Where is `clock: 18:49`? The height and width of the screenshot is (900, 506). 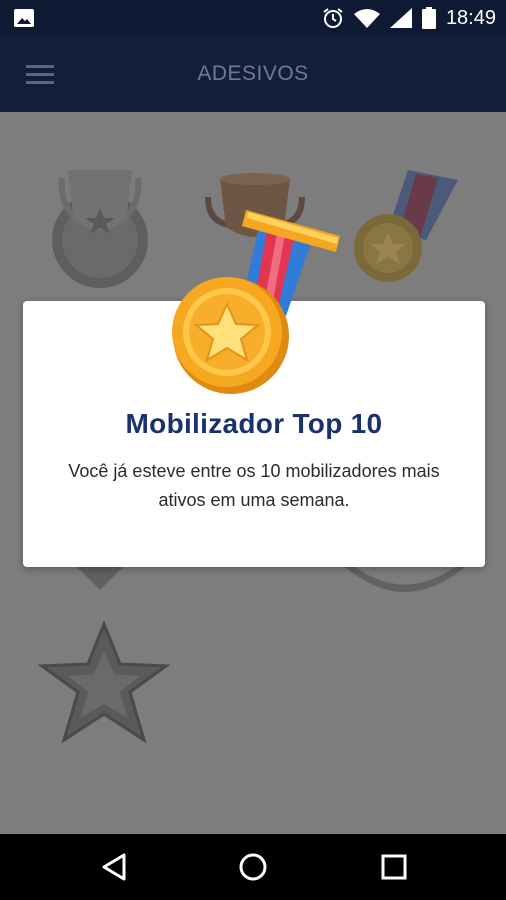
clock: 18:49 is located at coordinates (470, 17).